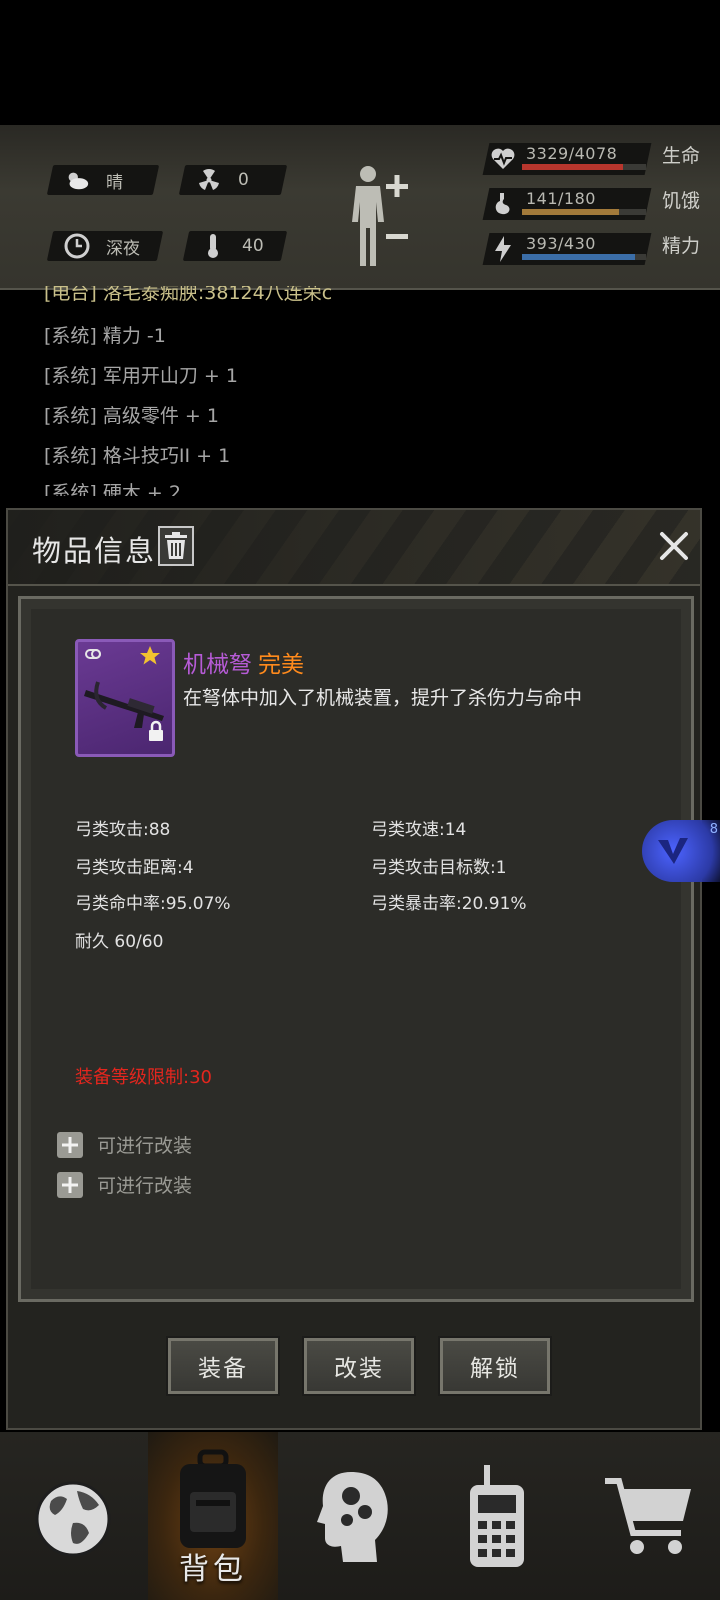  I want to click on time-chip: 深夜, so click(105, 246).